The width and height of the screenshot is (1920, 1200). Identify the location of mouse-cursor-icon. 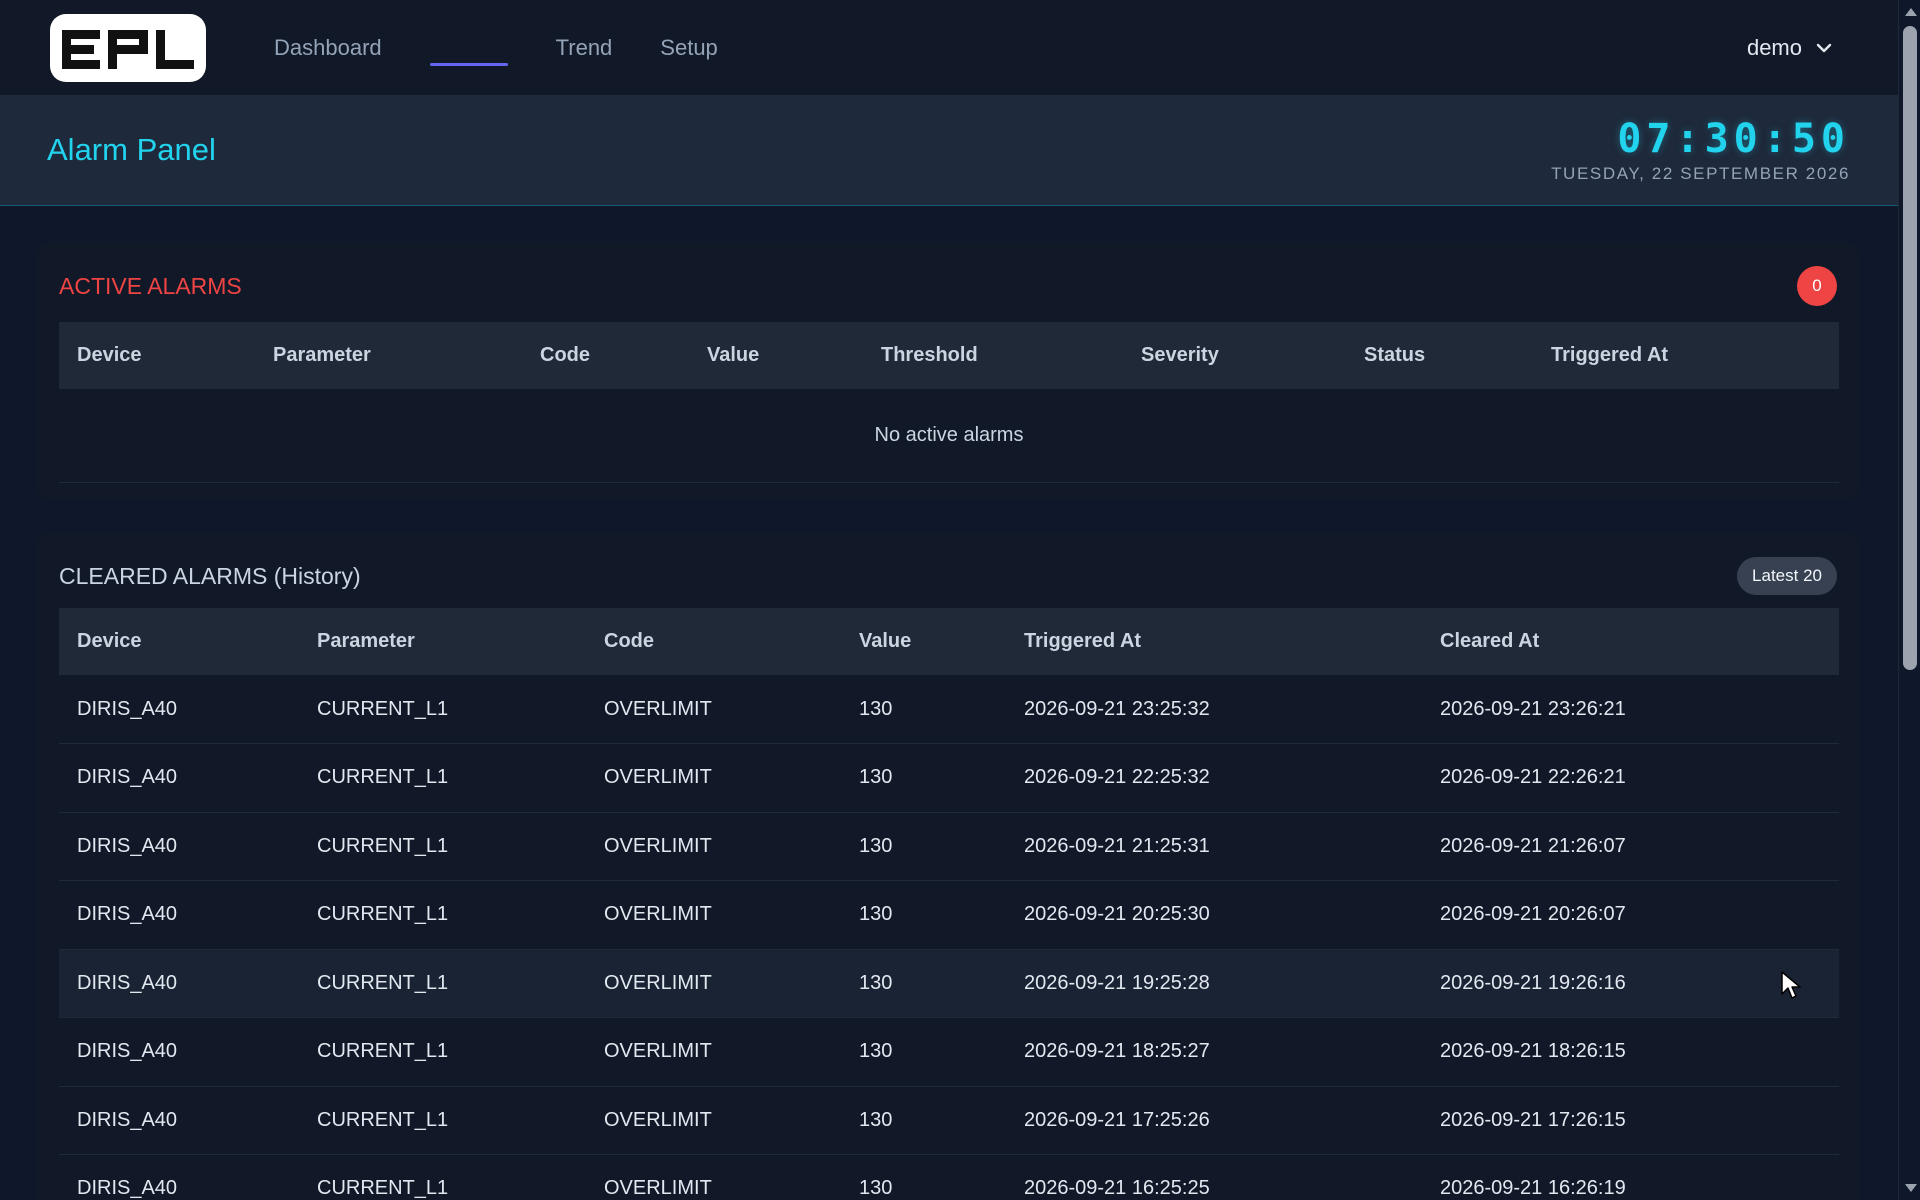
(1791, 985).